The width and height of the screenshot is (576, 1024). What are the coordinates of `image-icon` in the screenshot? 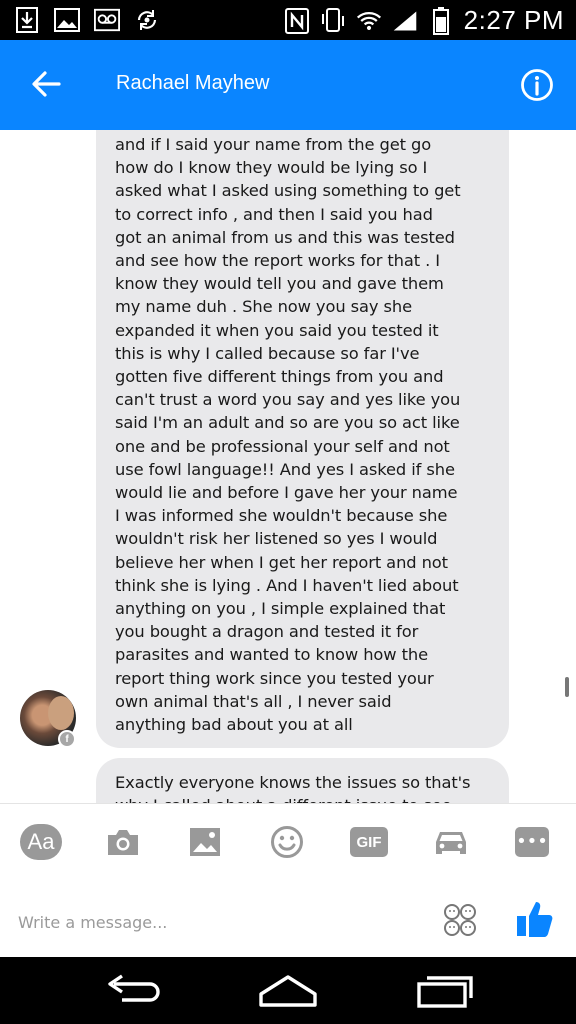 It's located at (67, 20).